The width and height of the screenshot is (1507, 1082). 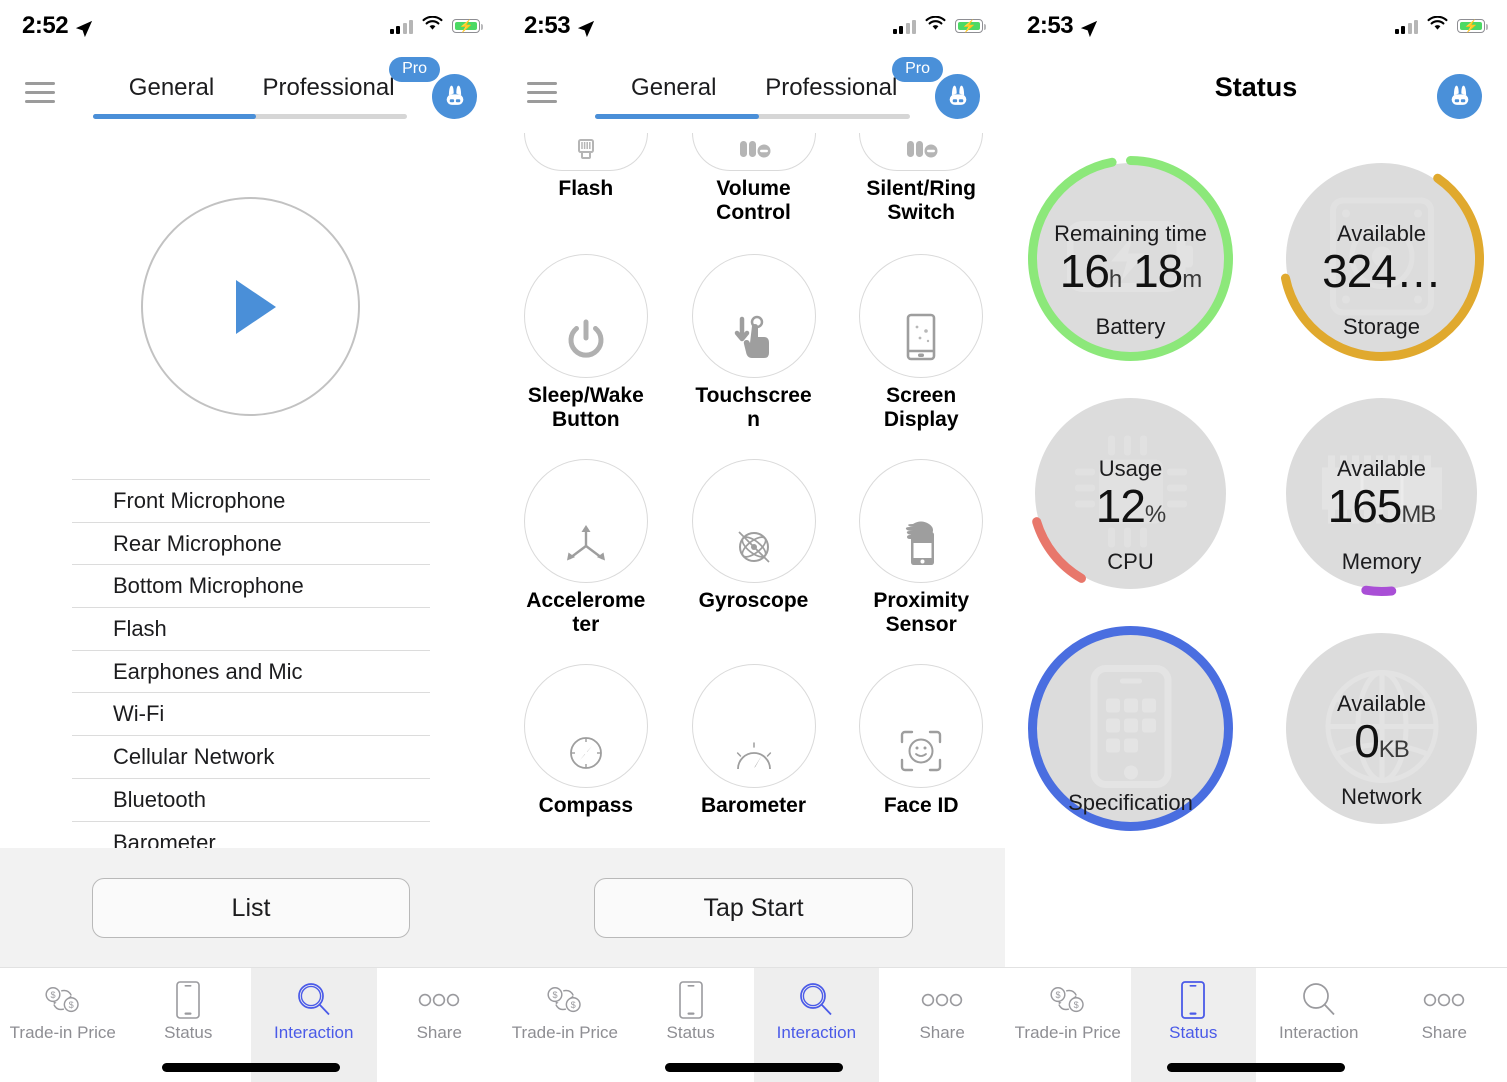 What do you see at coordinates (250, 306) in the screenshot?
I see `play-button` at bounding box center [250, 306].